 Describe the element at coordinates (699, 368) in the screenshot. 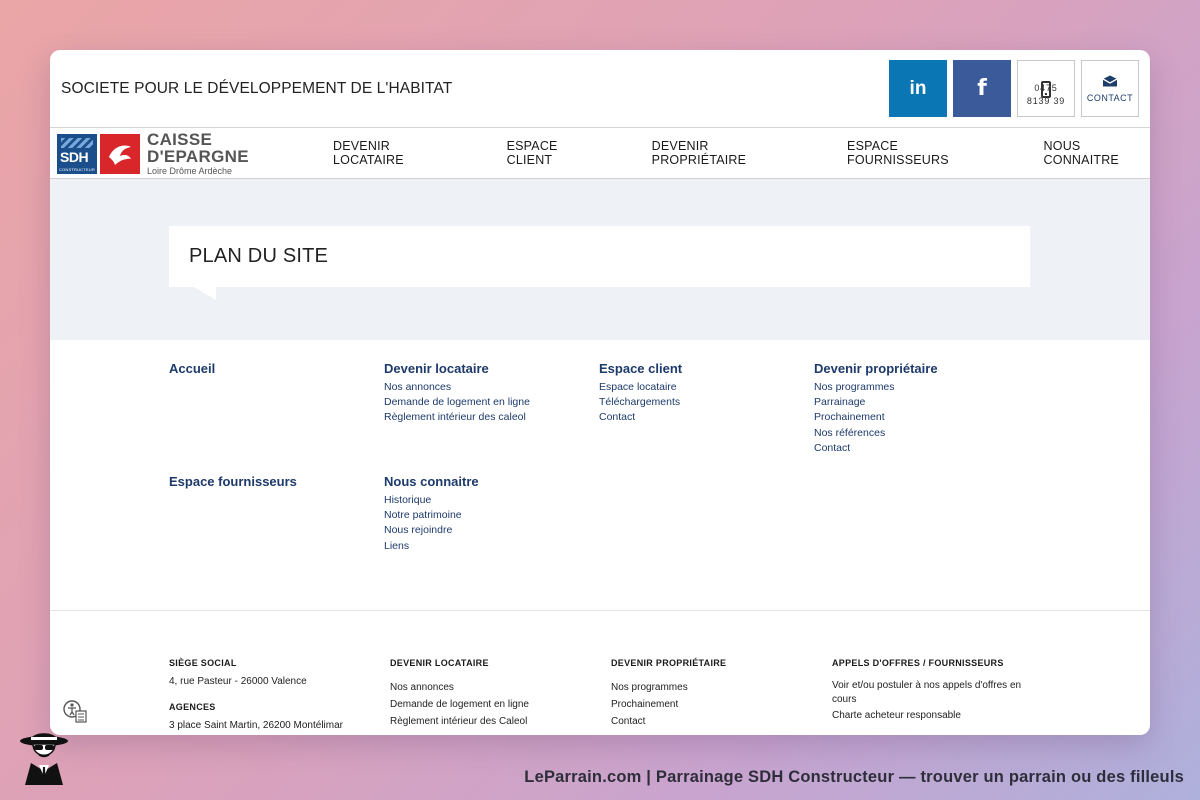

I see `sitemap-heading-client: Espace client` at that location.